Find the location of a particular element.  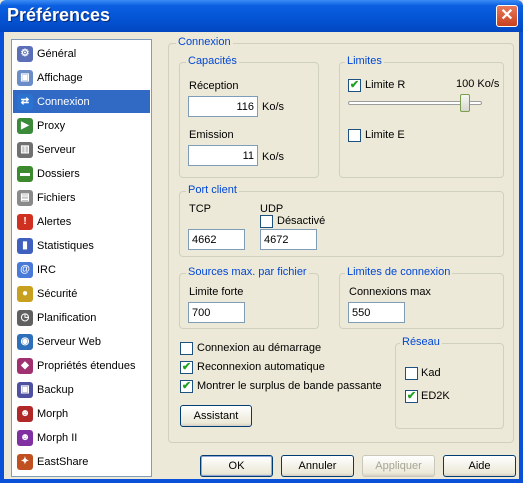

limite-r-slider-thumb is located at coordinates (464, 103).